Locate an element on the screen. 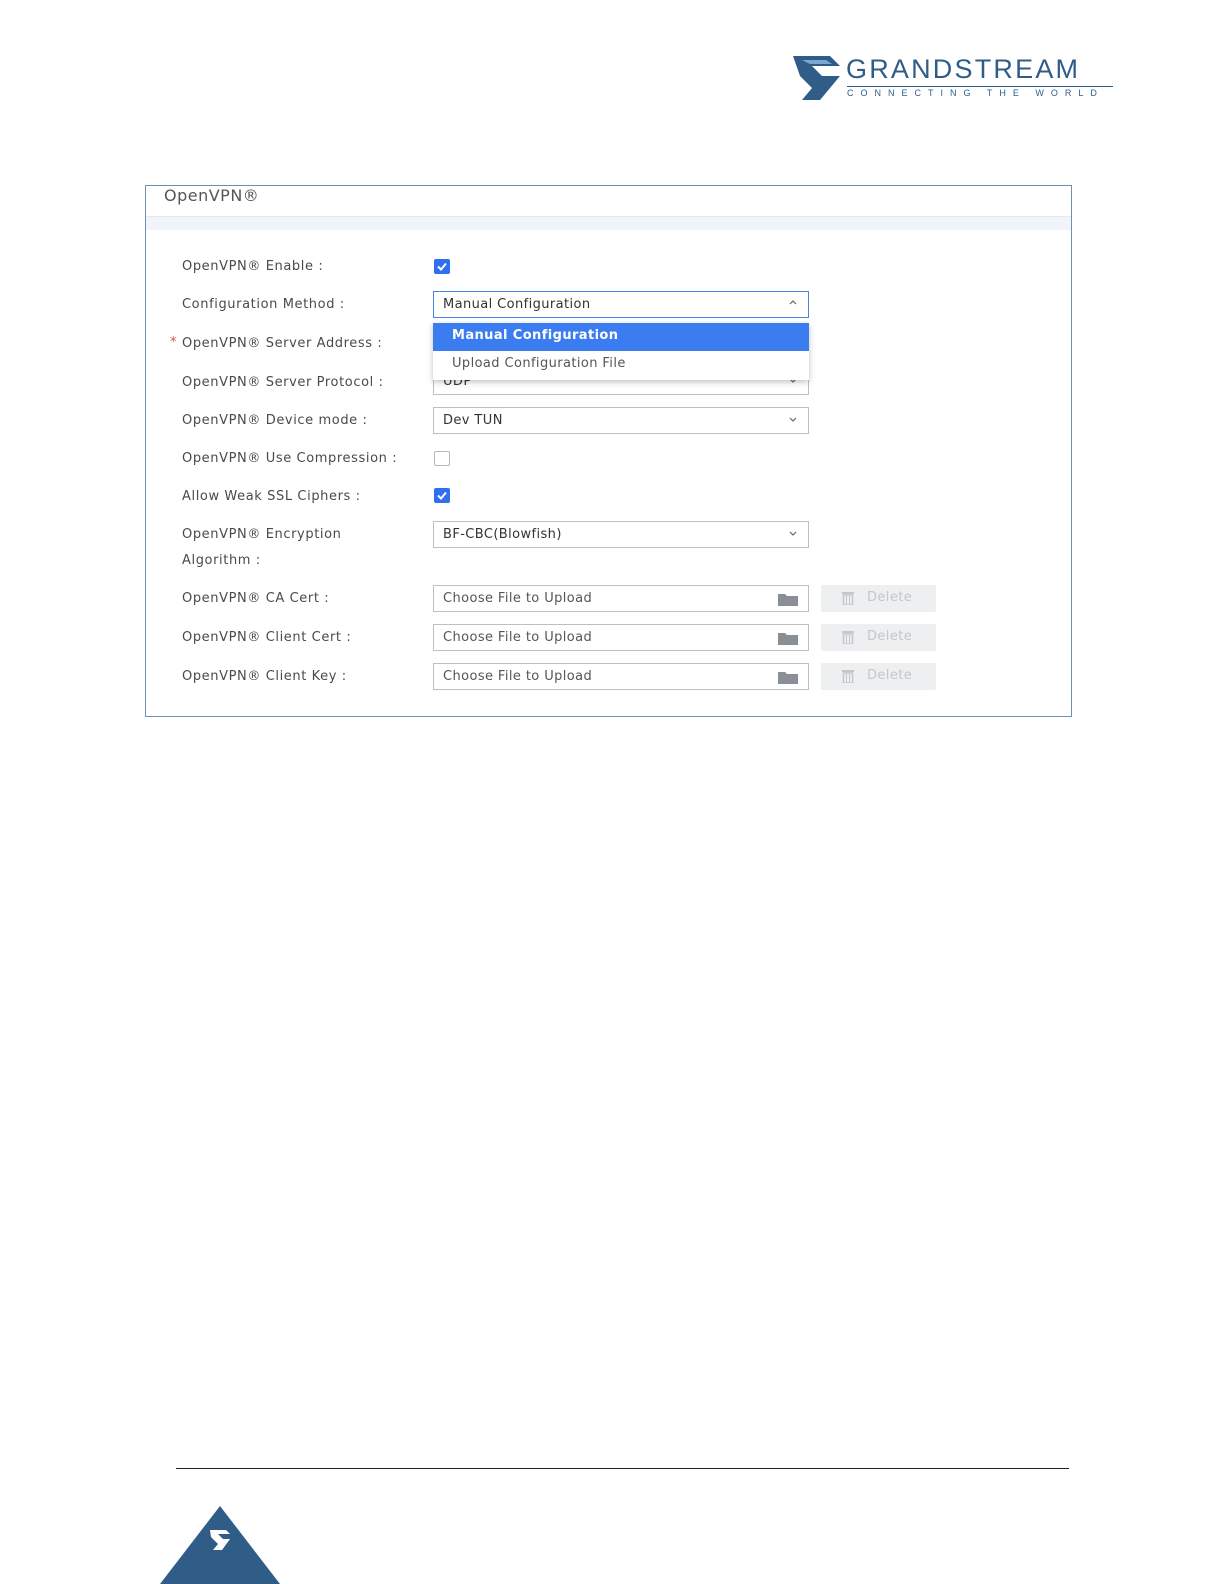 The image size is (1224, 1584). encryption-value: BF-CBC(Blowfish) is located at coordinates (502, 534).